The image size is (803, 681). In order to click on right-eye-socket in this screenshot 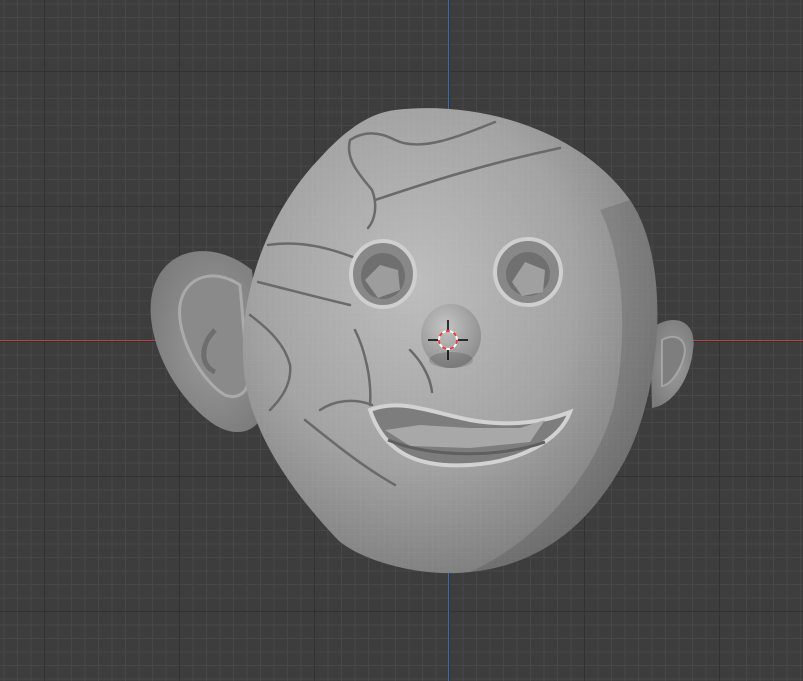, I will do `click(528, 272)`.